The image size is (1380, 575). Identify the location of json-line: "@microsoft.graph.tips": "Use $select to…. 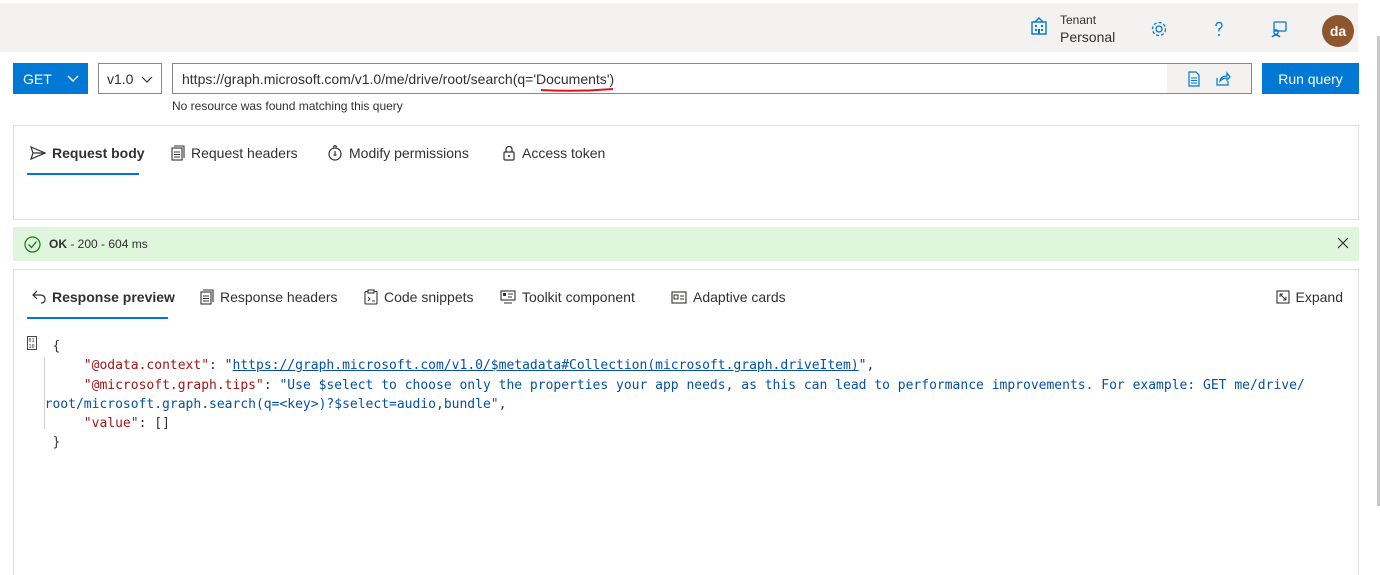
(694, 385).